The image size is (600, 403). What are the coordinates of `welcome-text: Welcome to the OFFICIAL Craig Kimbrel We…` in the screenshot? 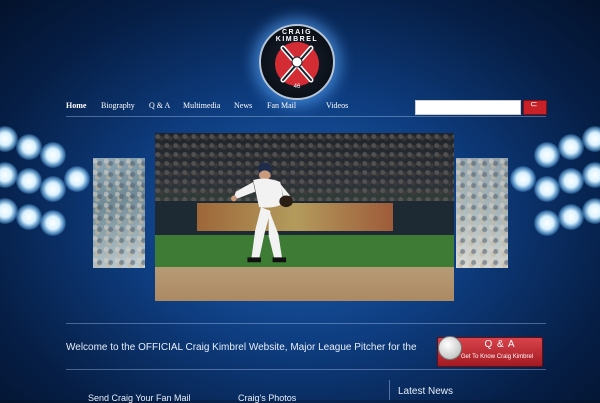 It's located at (241, 347).